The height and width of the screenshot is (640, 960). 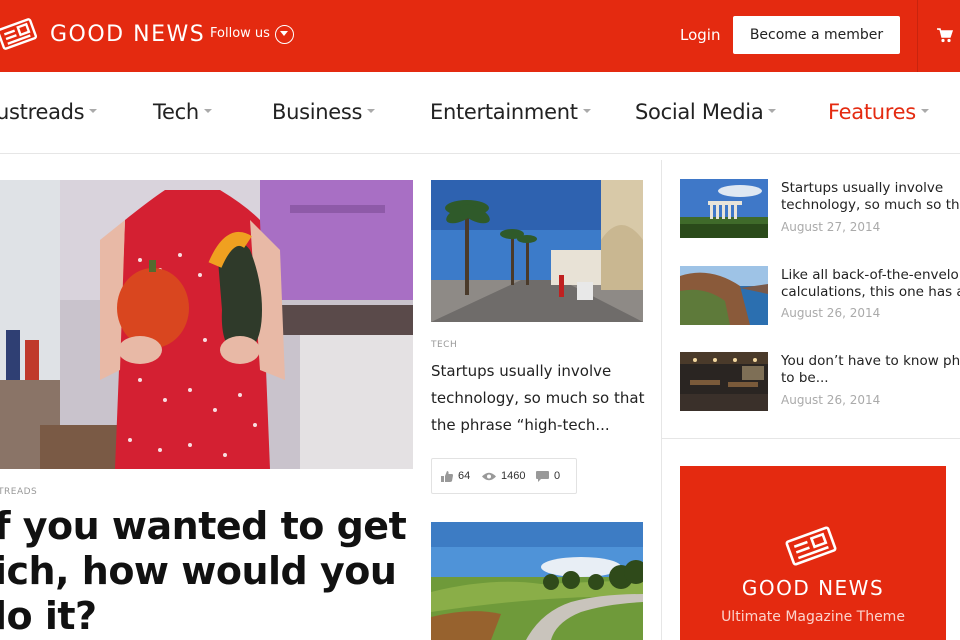 I want to click on sidebar-divider, so click(x=811, y=438).